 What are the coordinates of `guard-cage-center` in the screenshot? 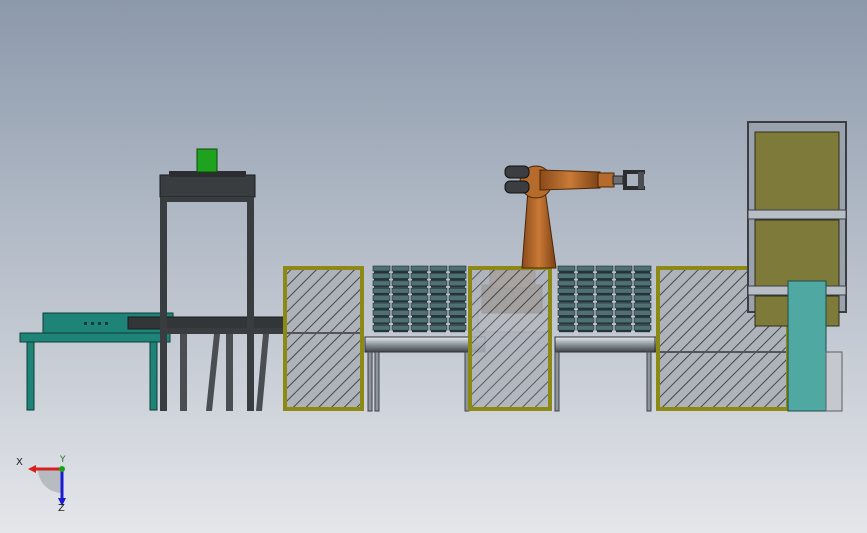 It's located at (510, 338).